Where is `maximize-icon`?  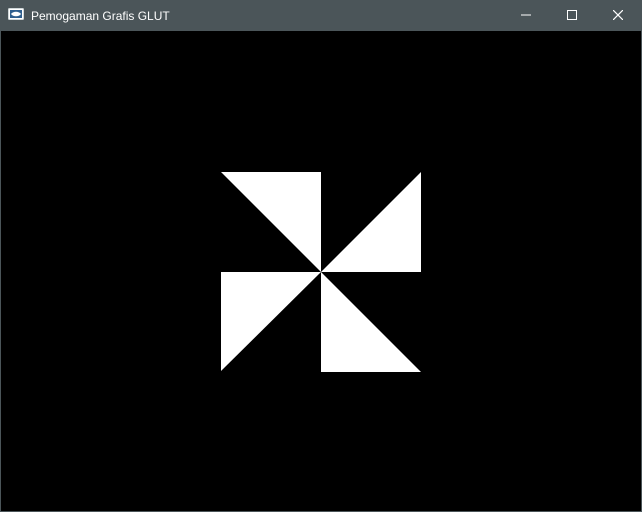
maximize-icon is located at coordinates (572, 16).